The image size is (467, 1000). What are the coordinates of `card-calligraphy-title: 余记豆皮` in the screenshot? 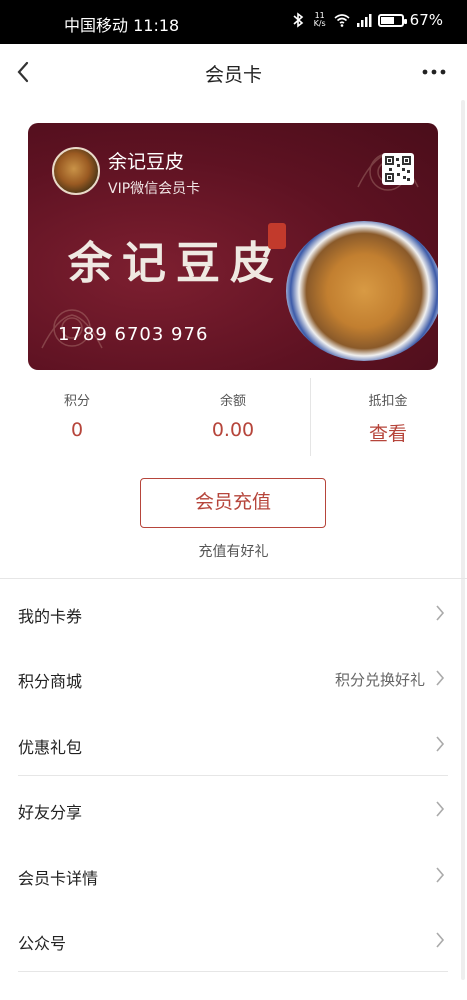 It's located at (176, 263).